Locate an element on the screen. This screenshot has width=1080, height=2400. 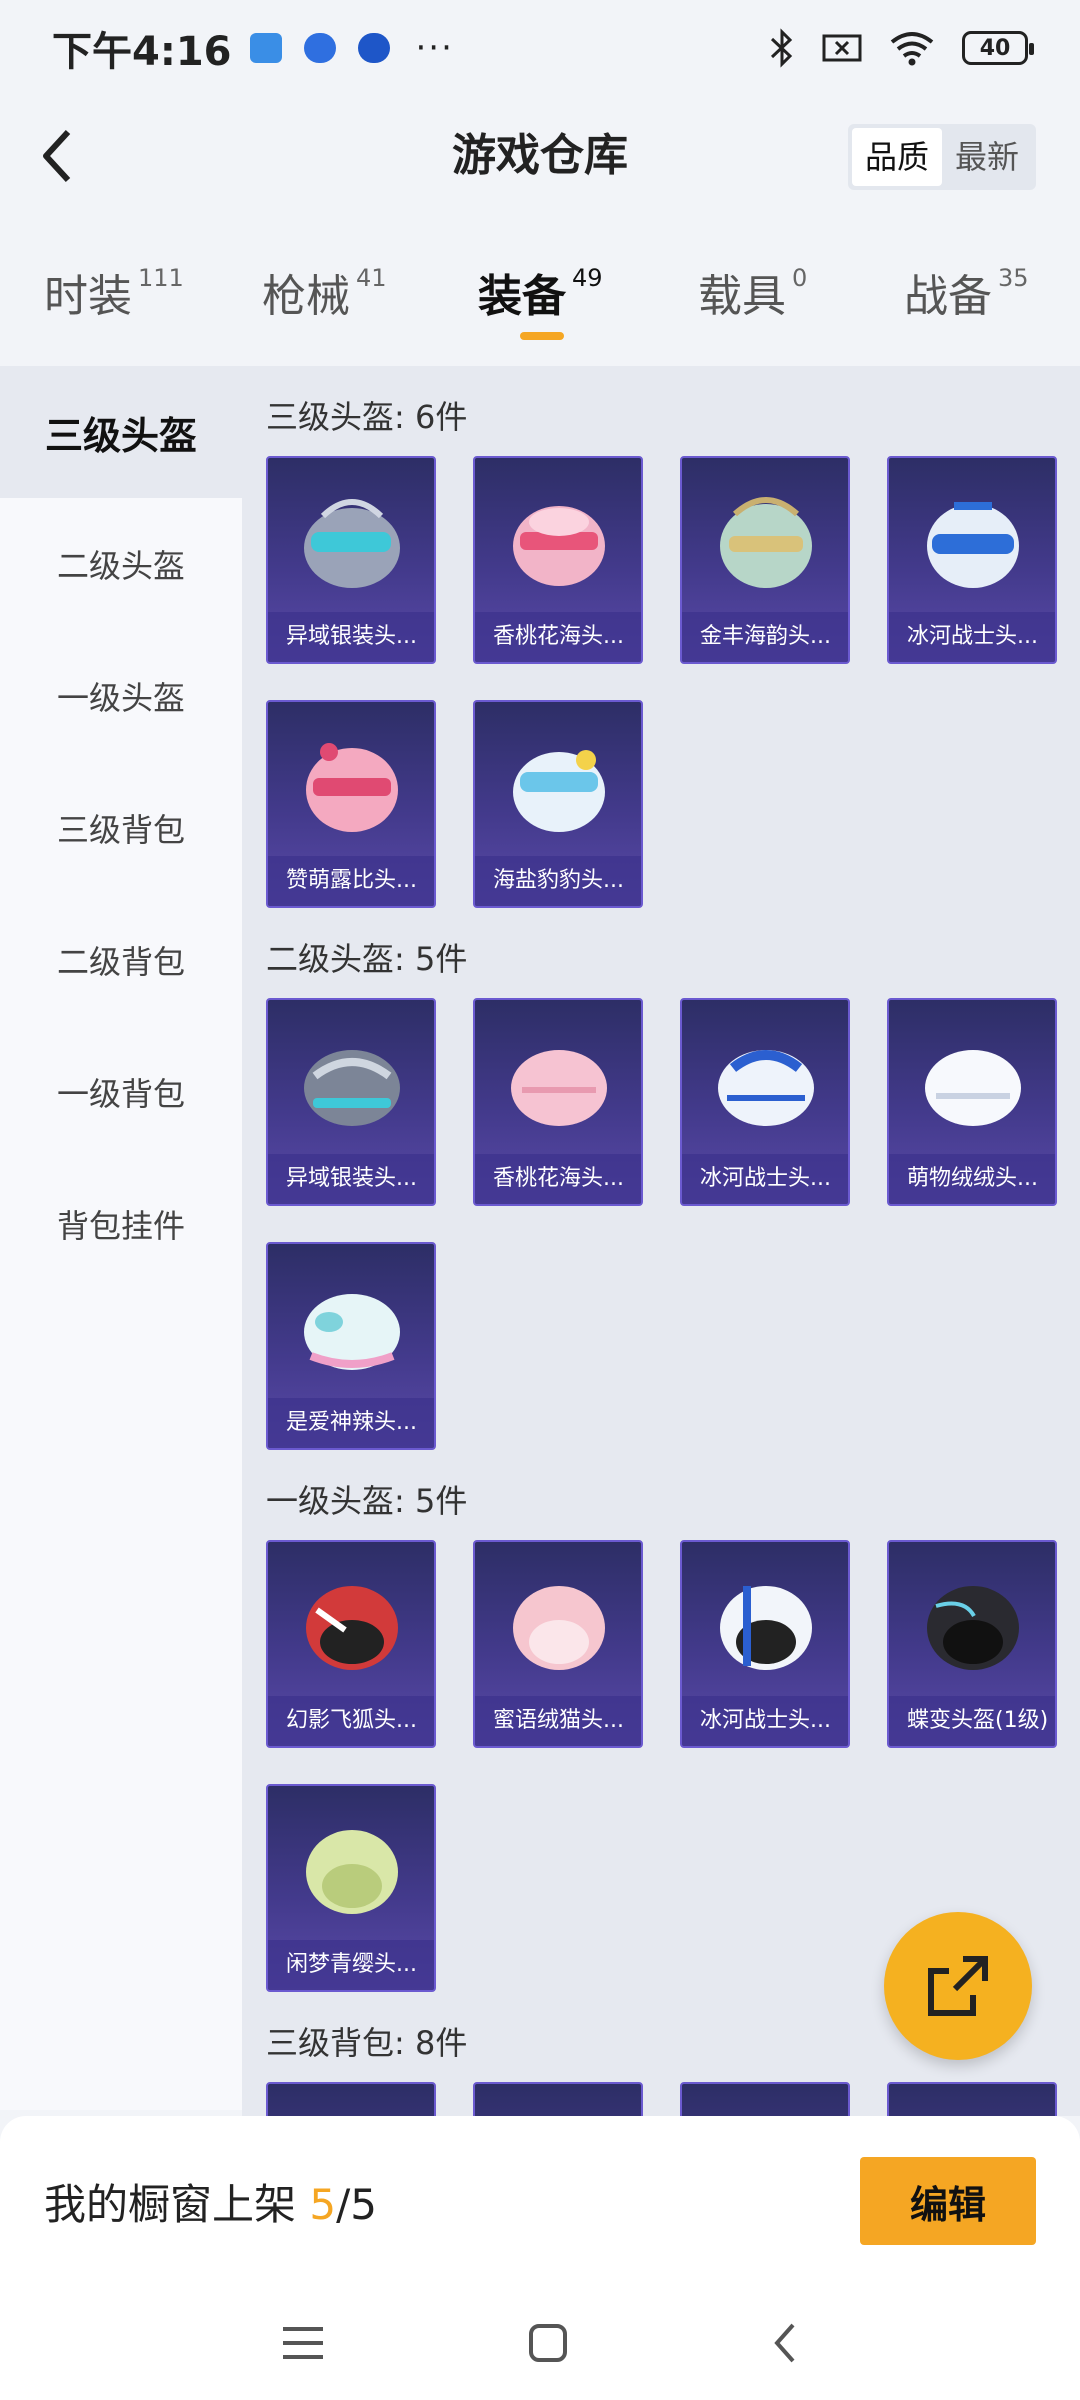
sort-toggle: 品质 最新 is located at coordinates (942, 157).